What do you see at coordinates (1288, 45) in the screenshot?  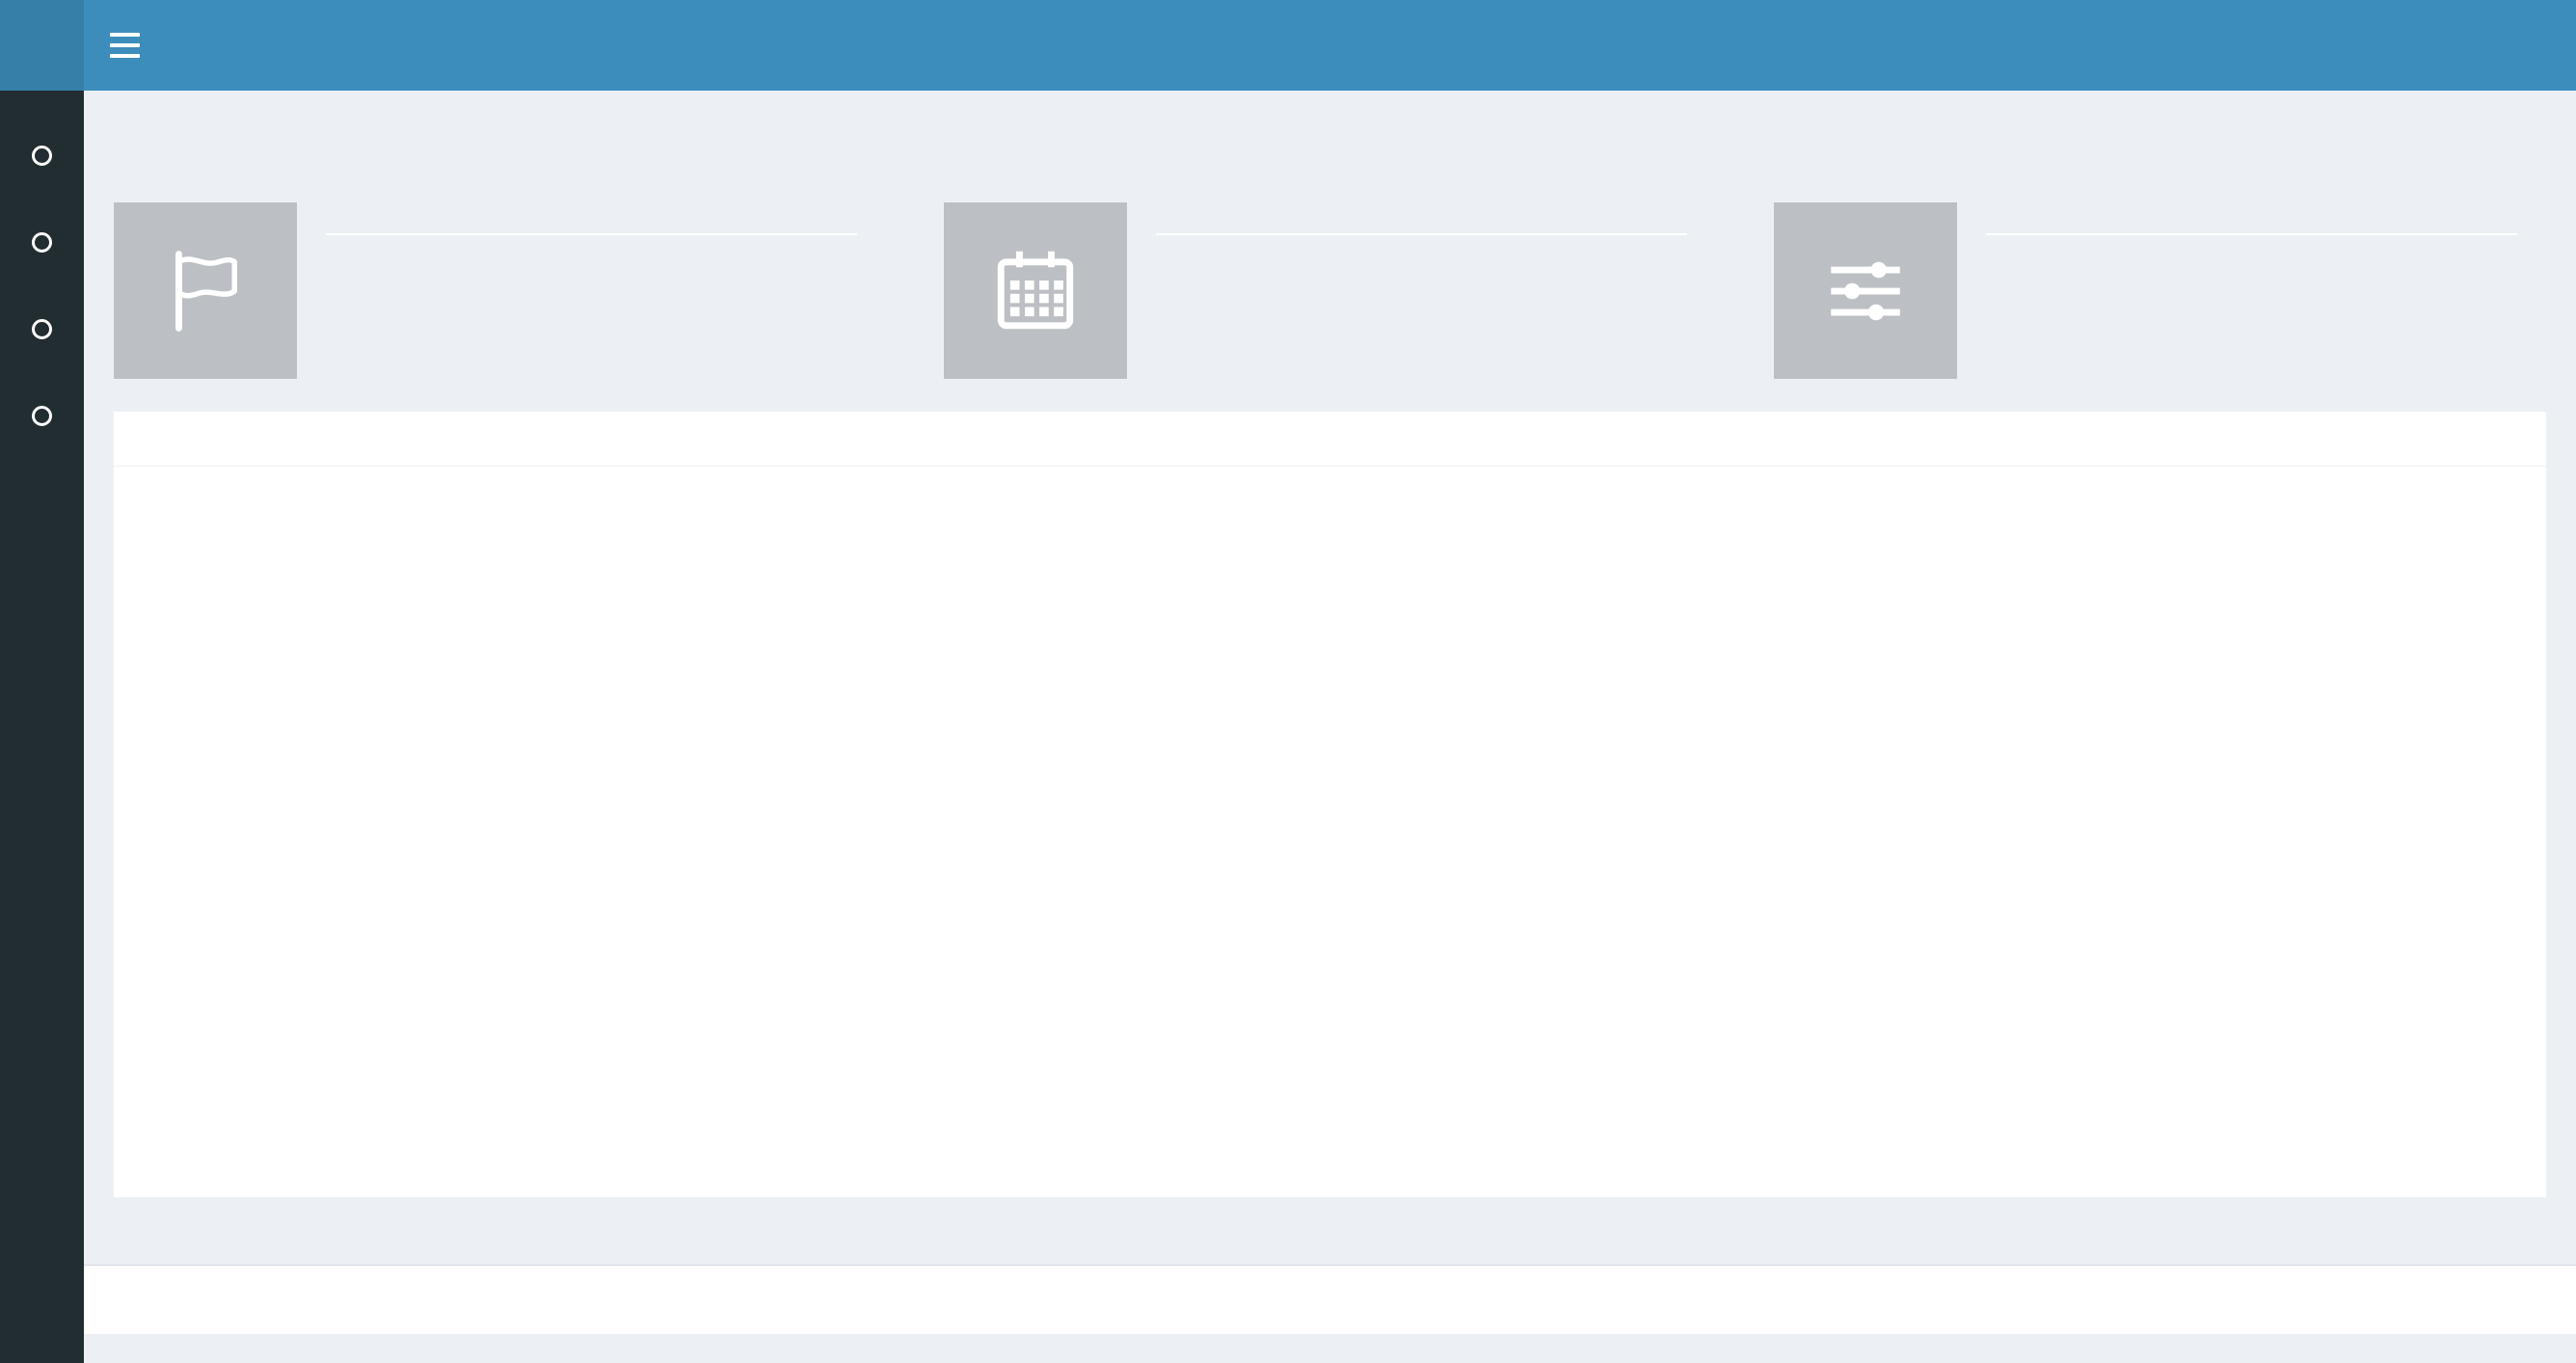 I see `top-navbar` at bounding box center [1288, 45].